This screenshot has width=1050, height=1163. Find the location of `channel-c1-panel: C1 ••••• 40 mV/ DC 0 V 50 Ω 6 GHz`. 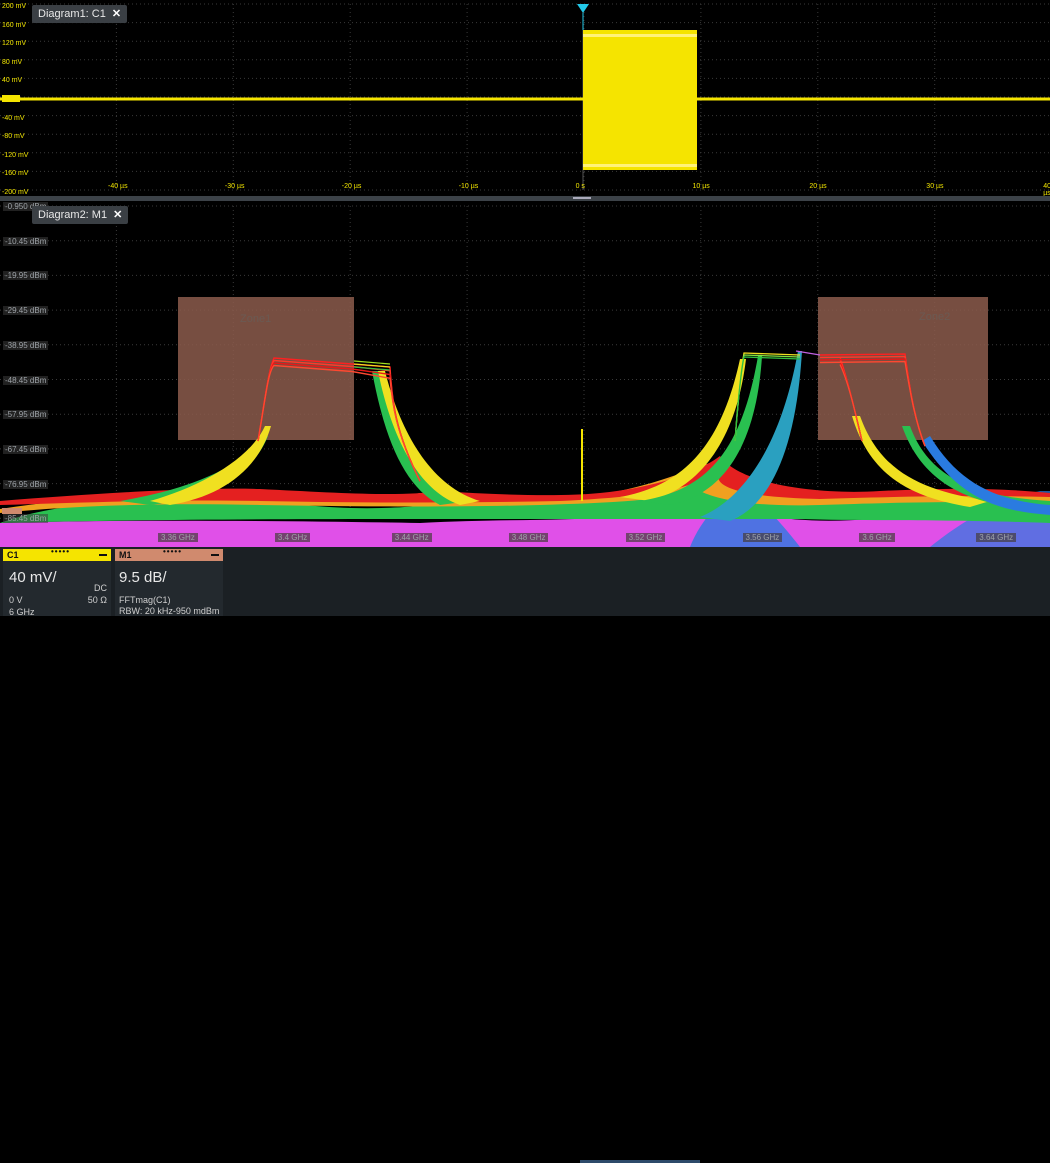

channel-c1-panel: C1 ••••• 40 mV/ DC 0 V 50 Ω 6 GHz is located at coordinates (57, 582).